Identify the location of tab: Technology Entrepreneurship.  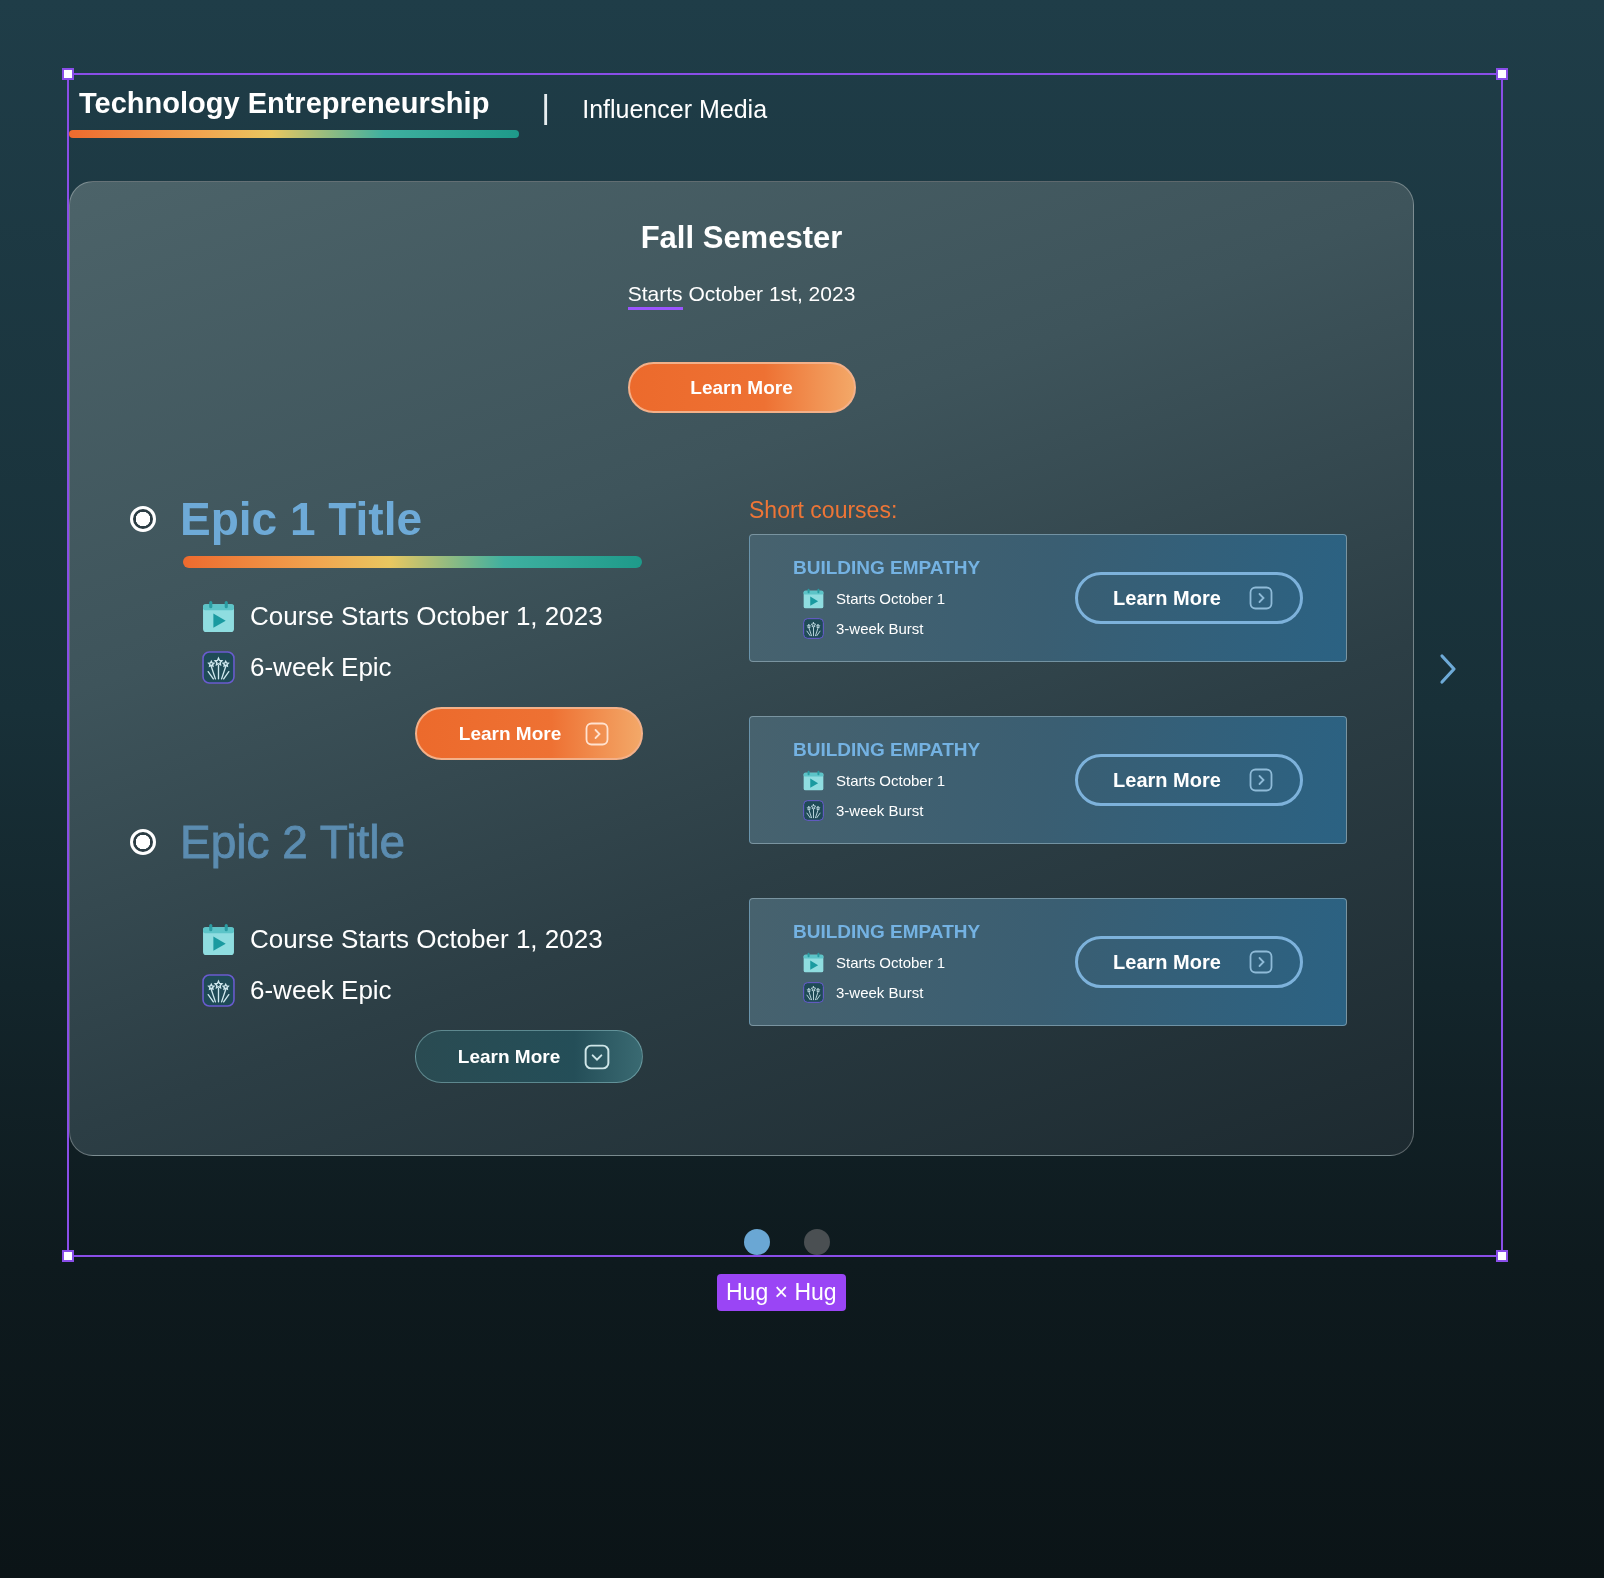
(294, 109).